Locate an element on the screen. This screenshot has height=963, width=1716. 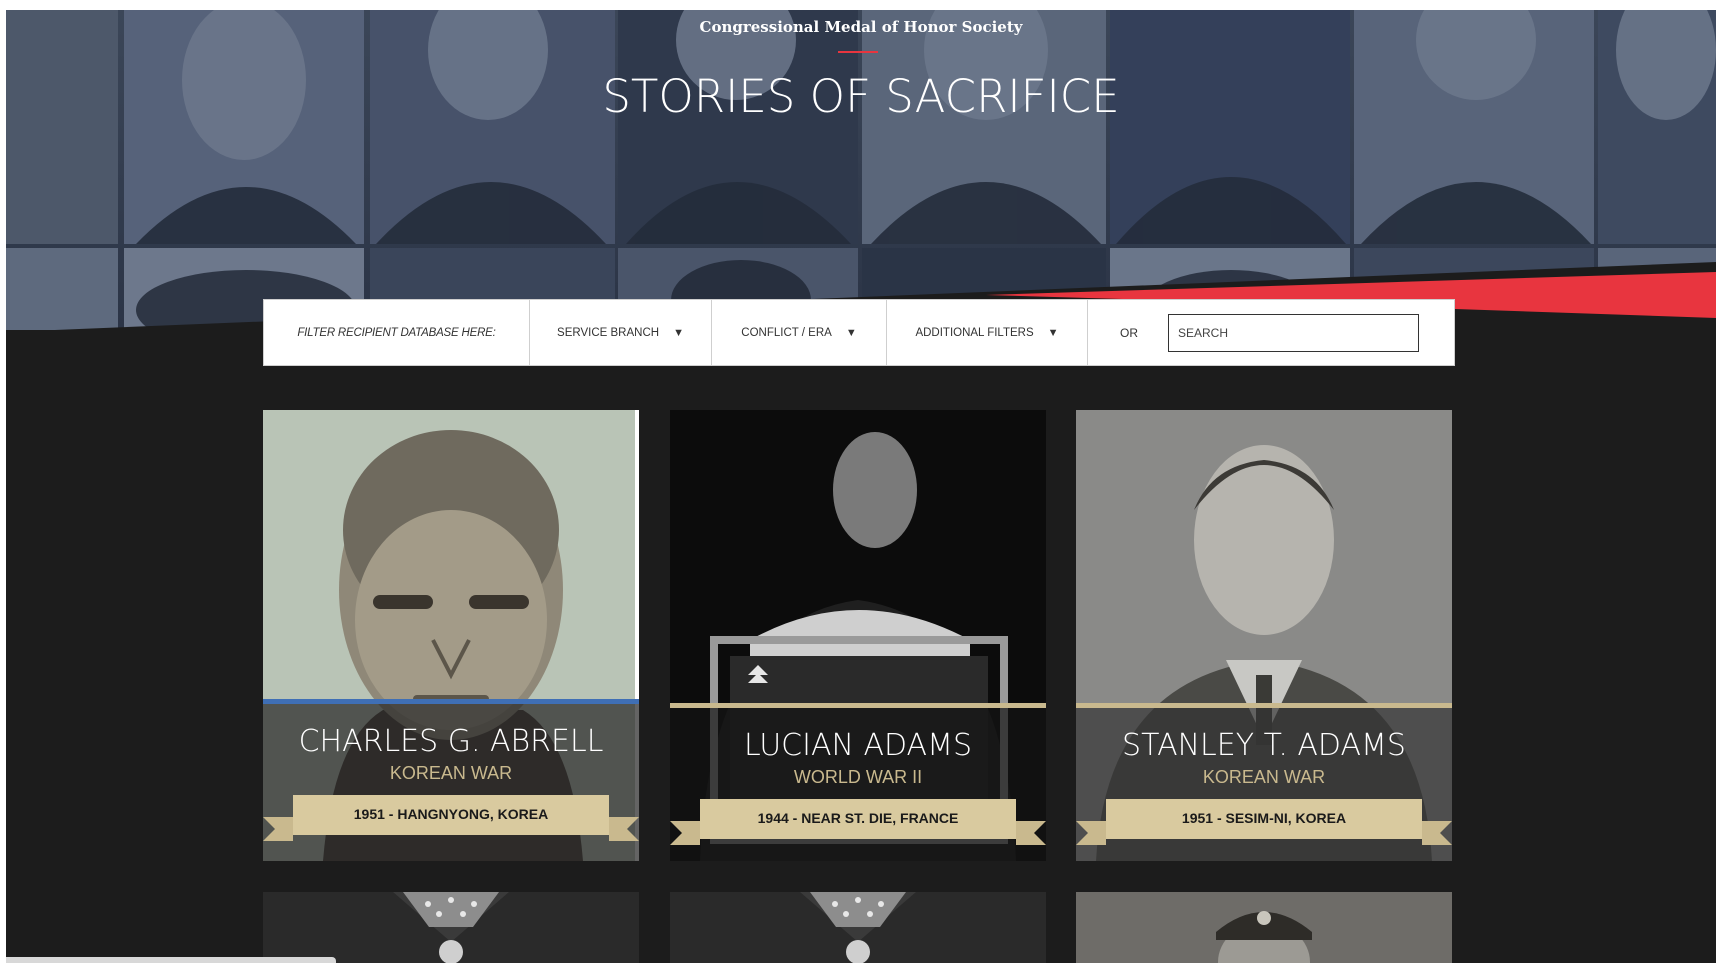
bottom-toolbar-edge is located at coordinates (171, 960).